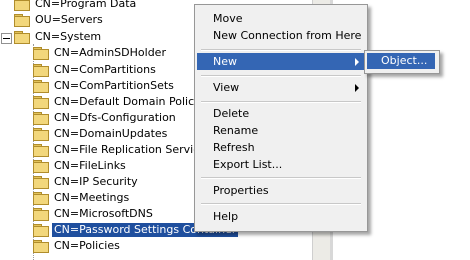 This screenshot has width=470, height=260. I want to click on tree-item-label: CN=Program Data, so click(86, 5).